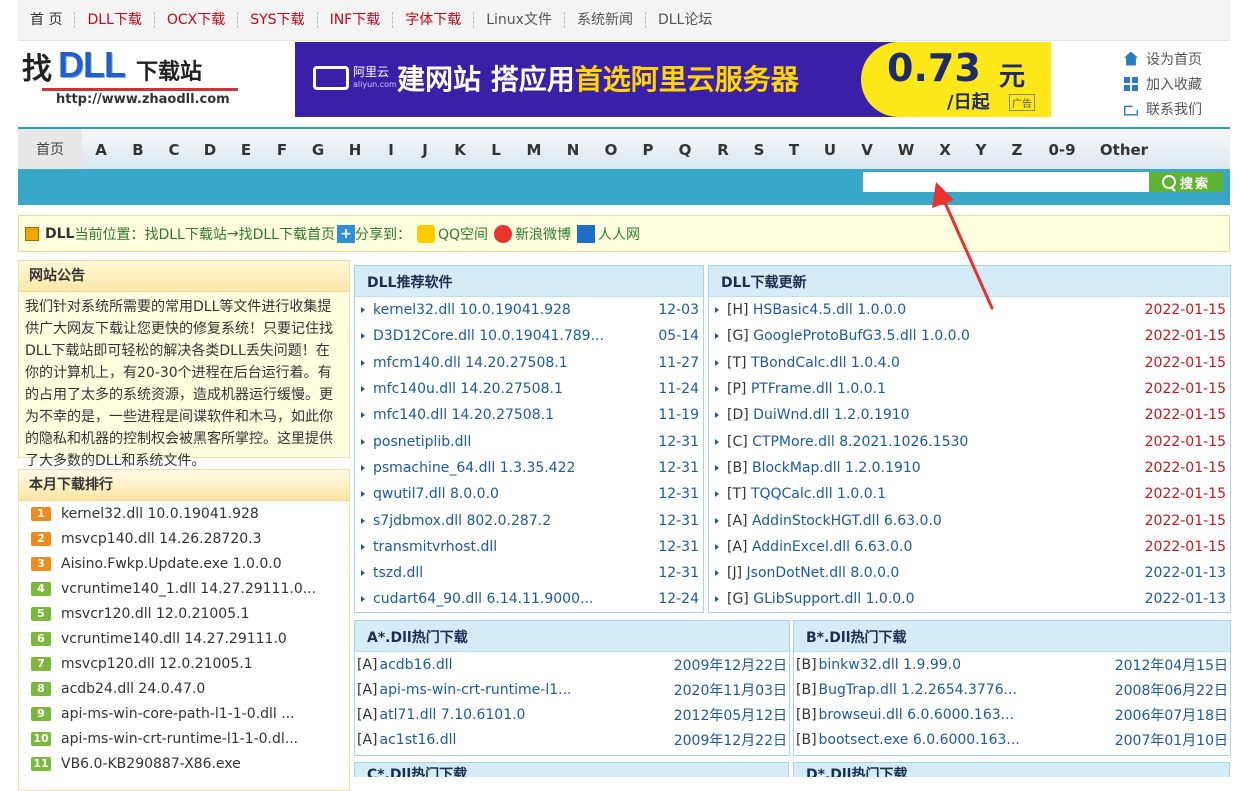  I want to click on letter-tab-22: V, so click(867, 150).